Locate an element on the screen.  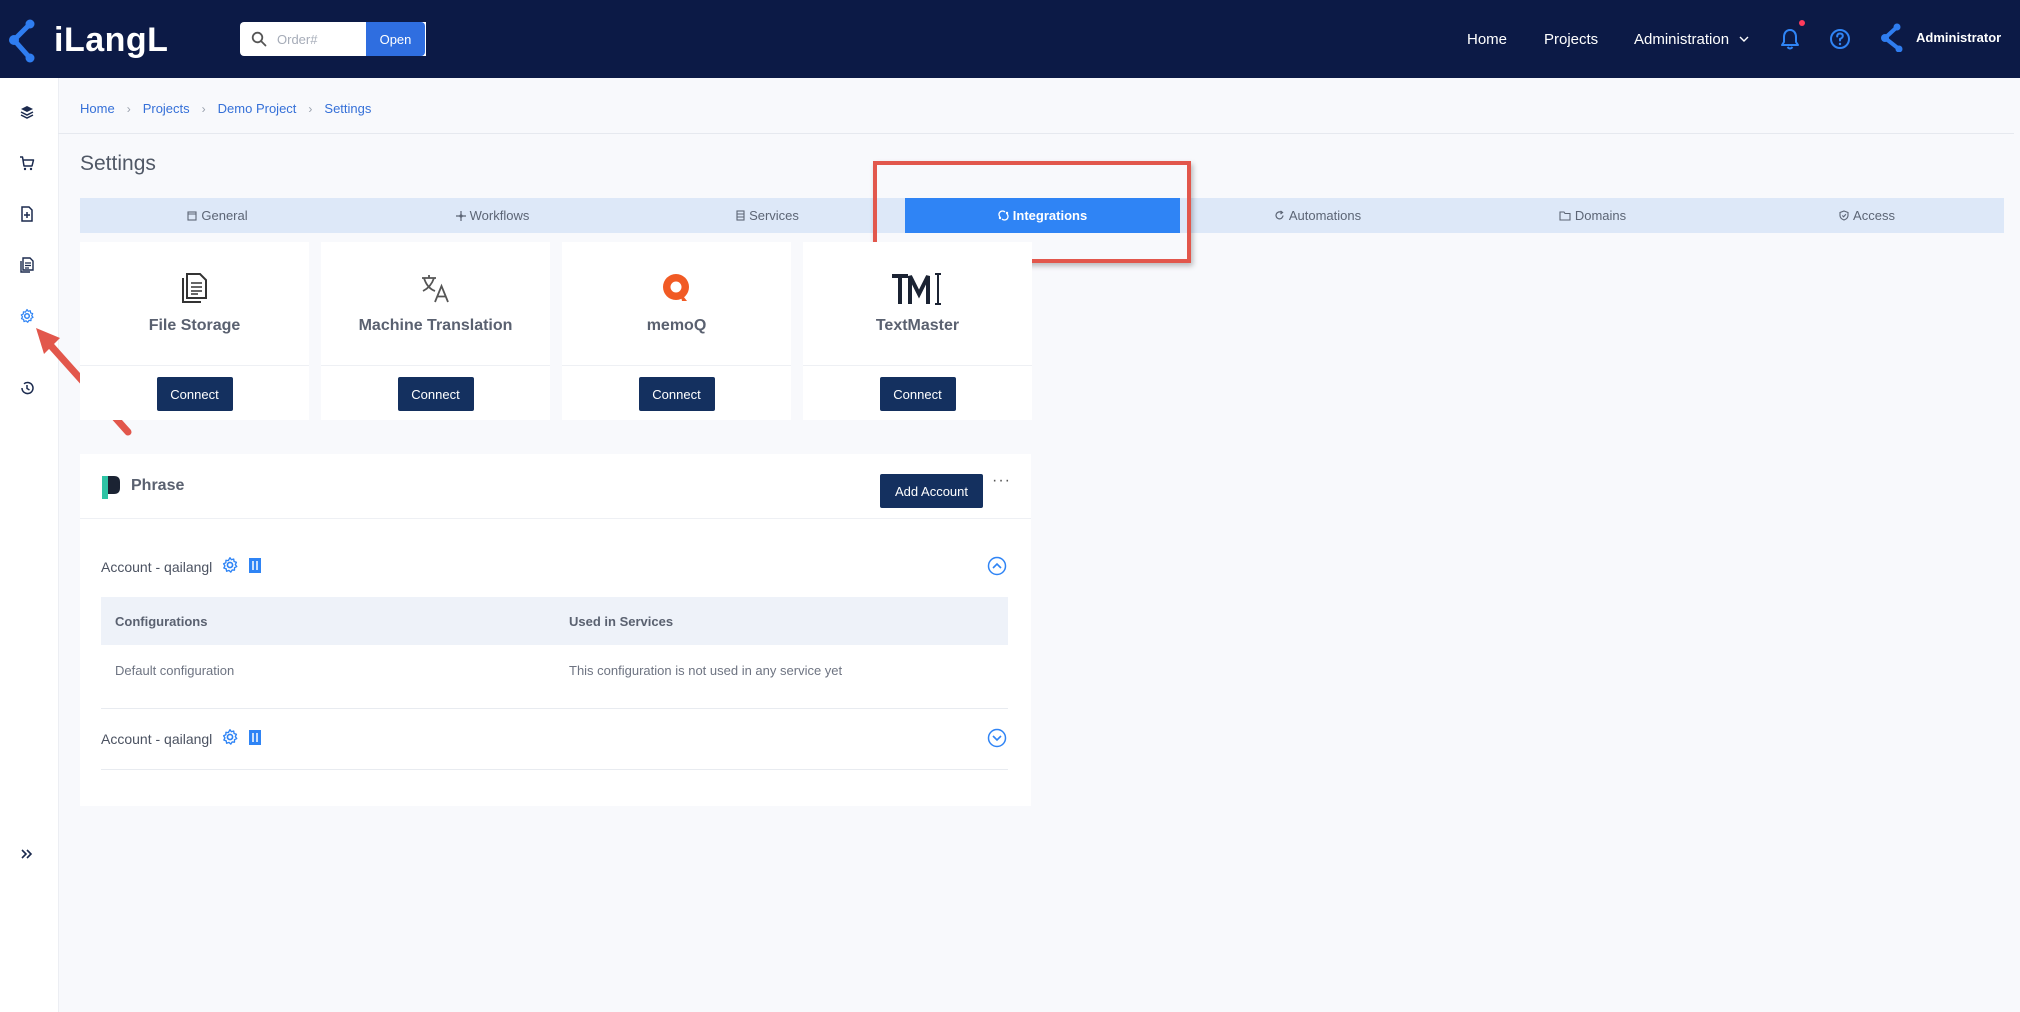
help-icon is located at coordinates (1840, 39).